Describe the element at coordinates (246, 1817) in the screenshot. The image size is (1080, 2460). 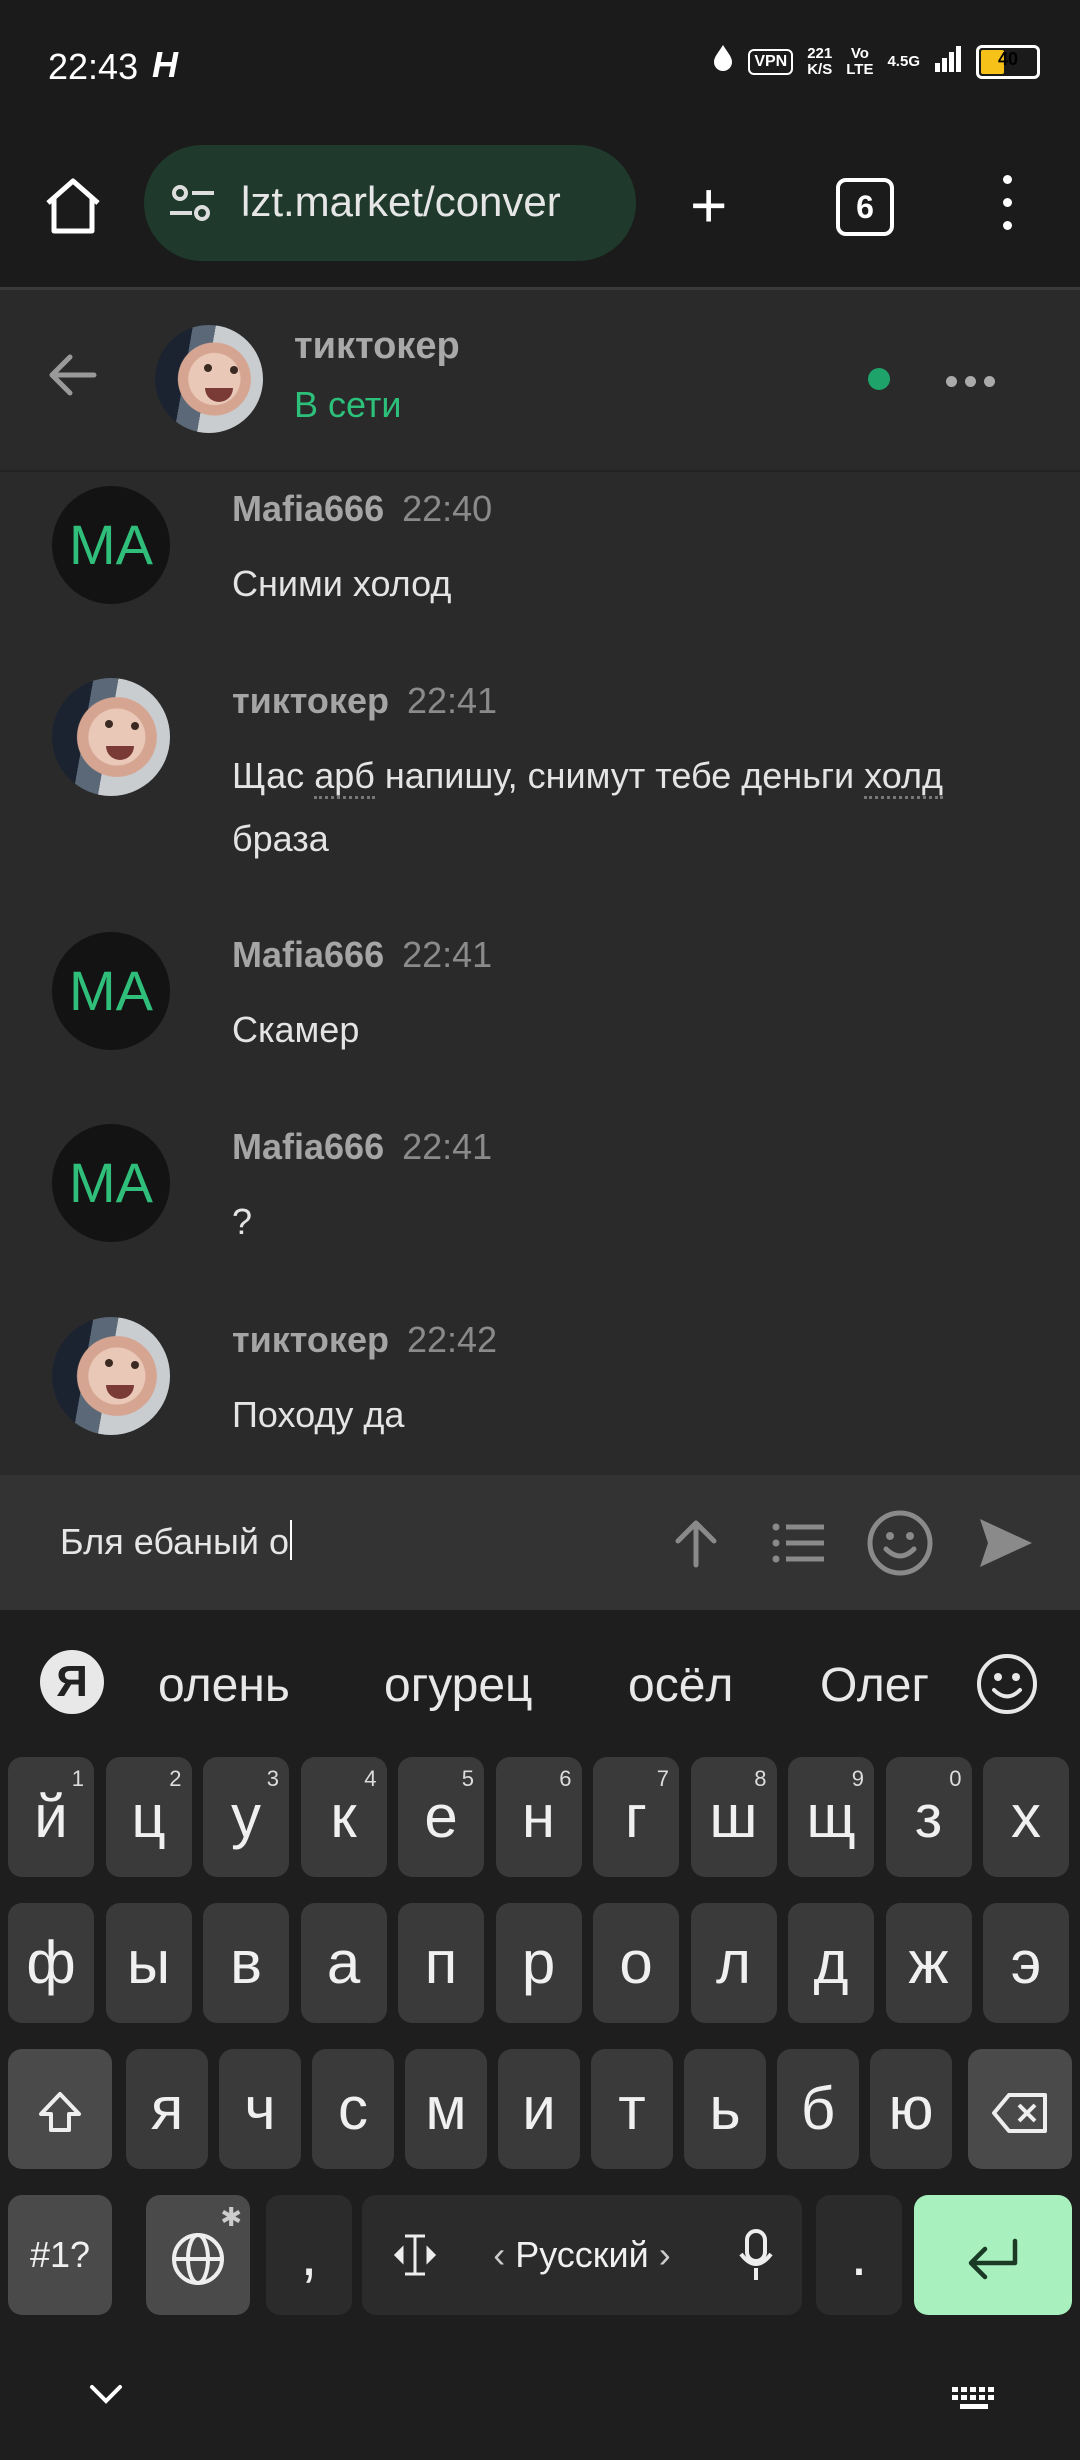
I see `key-у: у3` at that location.